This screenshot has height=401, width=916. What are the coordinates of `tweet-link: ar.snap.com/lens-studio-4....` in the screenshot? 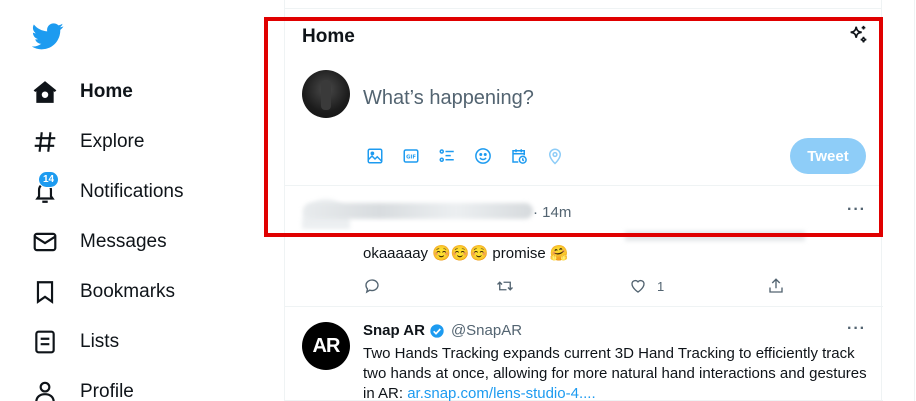 It's located at (501, 393).